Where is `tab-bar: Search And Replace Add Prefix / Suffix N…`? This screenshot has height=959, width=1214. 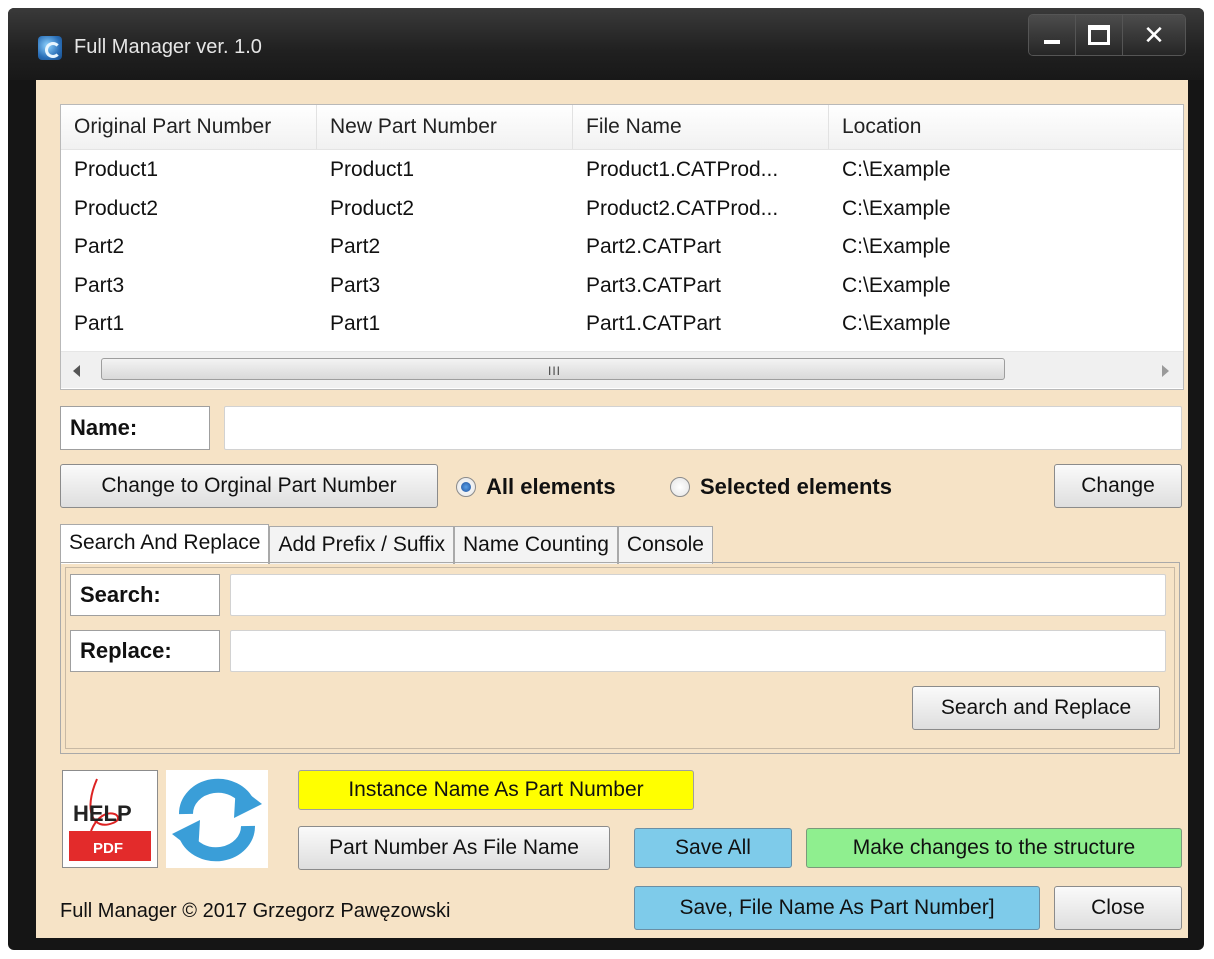 tab-bar: Search And Replace Add Prefix / Suffix N… is located at coordinates (386, 544).